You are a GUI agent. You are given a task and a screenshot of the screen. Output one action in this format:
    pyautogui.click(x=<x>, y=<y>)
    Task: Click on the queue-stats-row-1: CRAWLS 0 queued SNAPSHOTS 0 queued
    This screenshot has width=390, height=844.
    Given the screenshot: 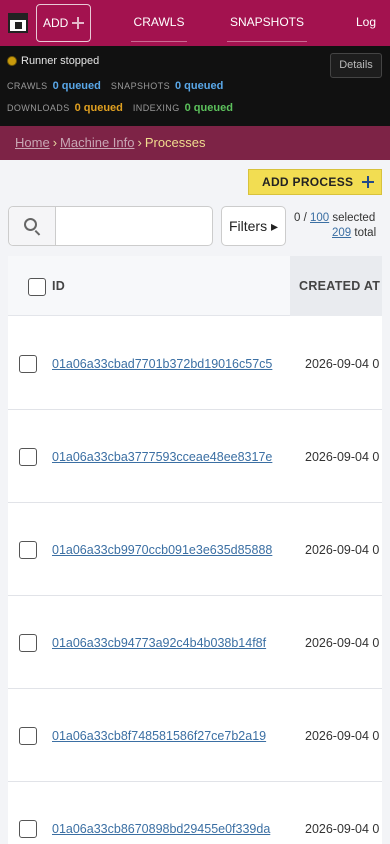 What is the action you would take?
    pyautogui.click(x=120, y=86)
    